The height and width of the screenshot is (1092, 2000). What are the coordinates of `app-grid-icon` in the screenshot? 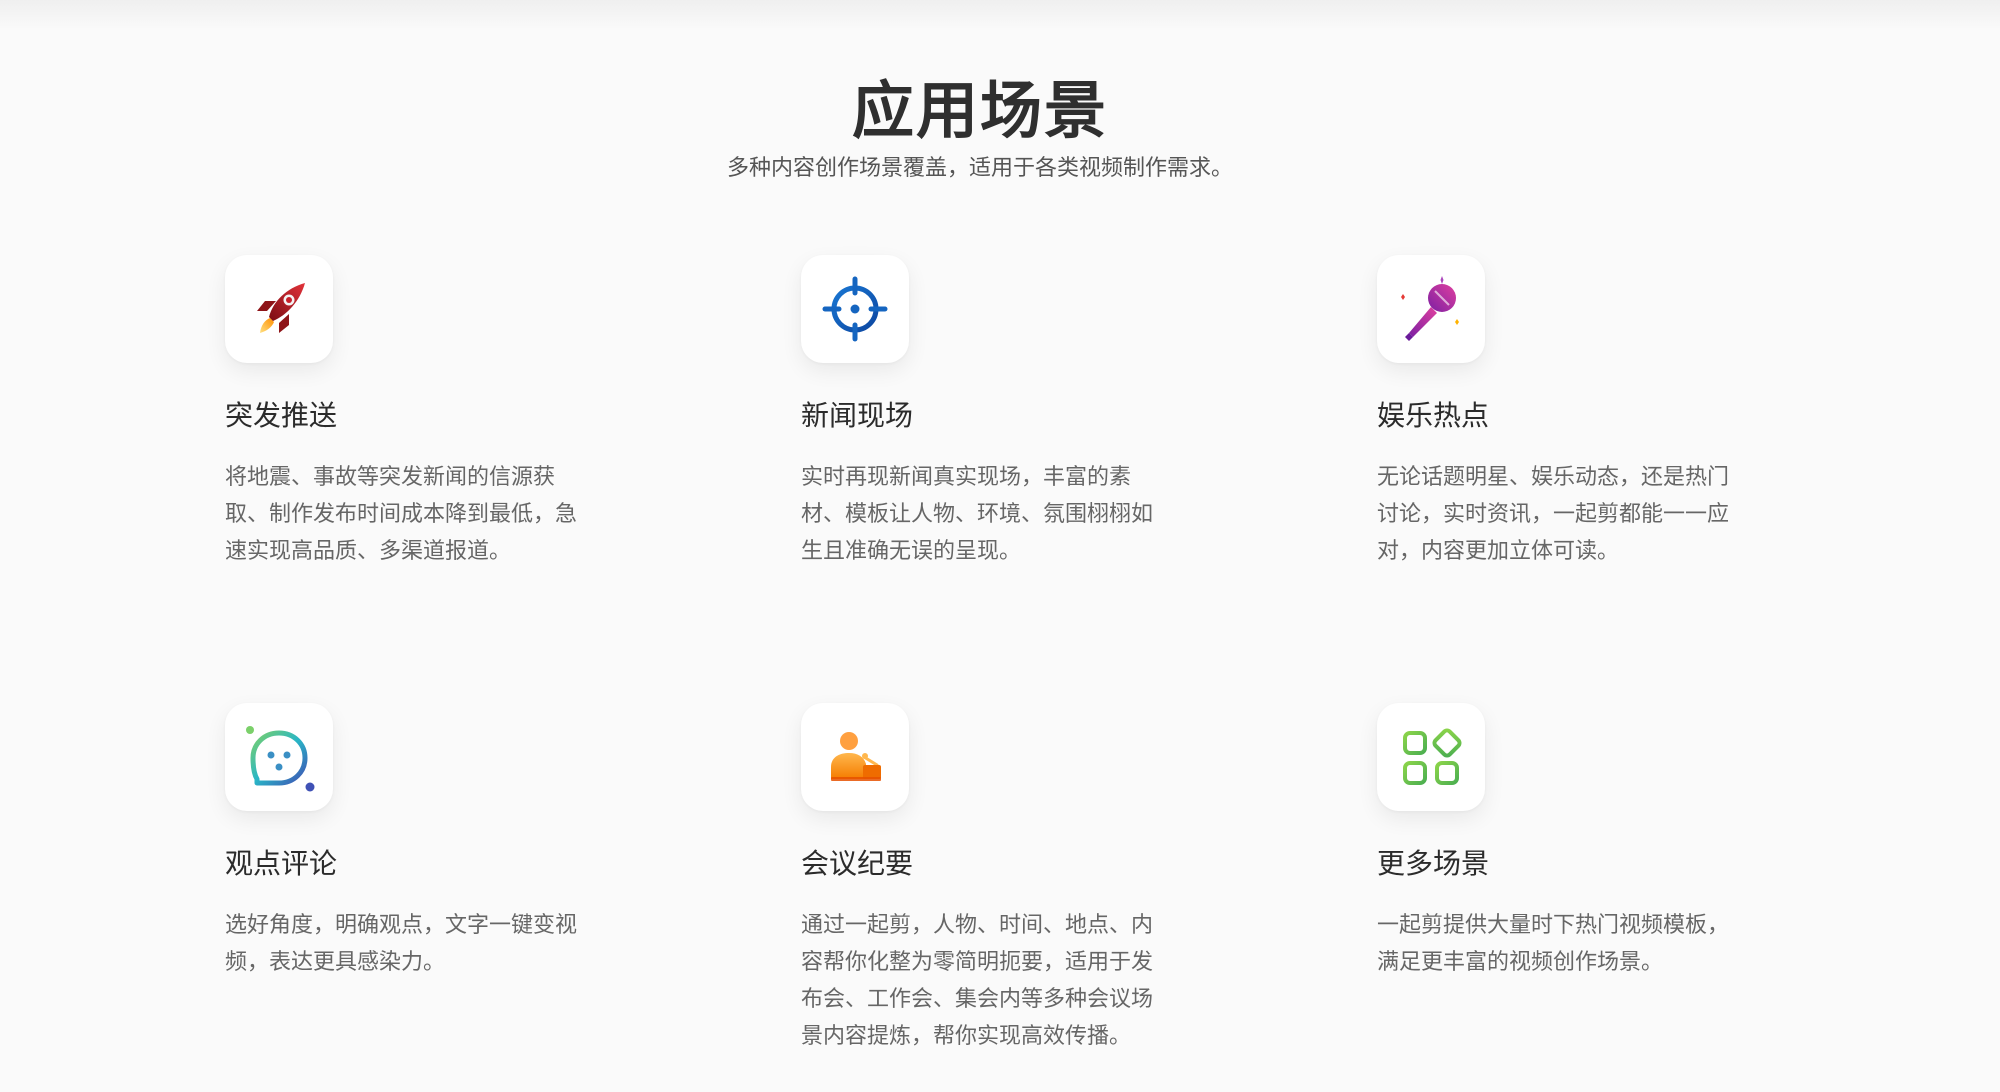 It's located at (1432, 756).